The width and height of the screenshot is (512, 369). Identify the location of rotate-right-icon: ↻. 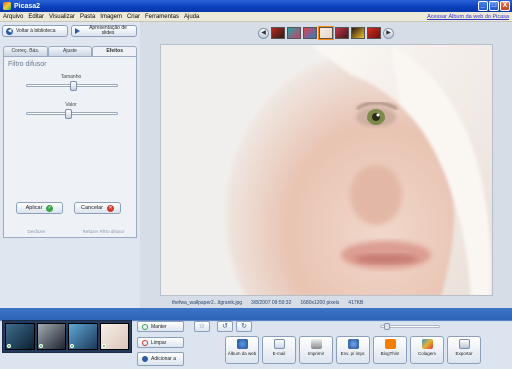
(244, 326).